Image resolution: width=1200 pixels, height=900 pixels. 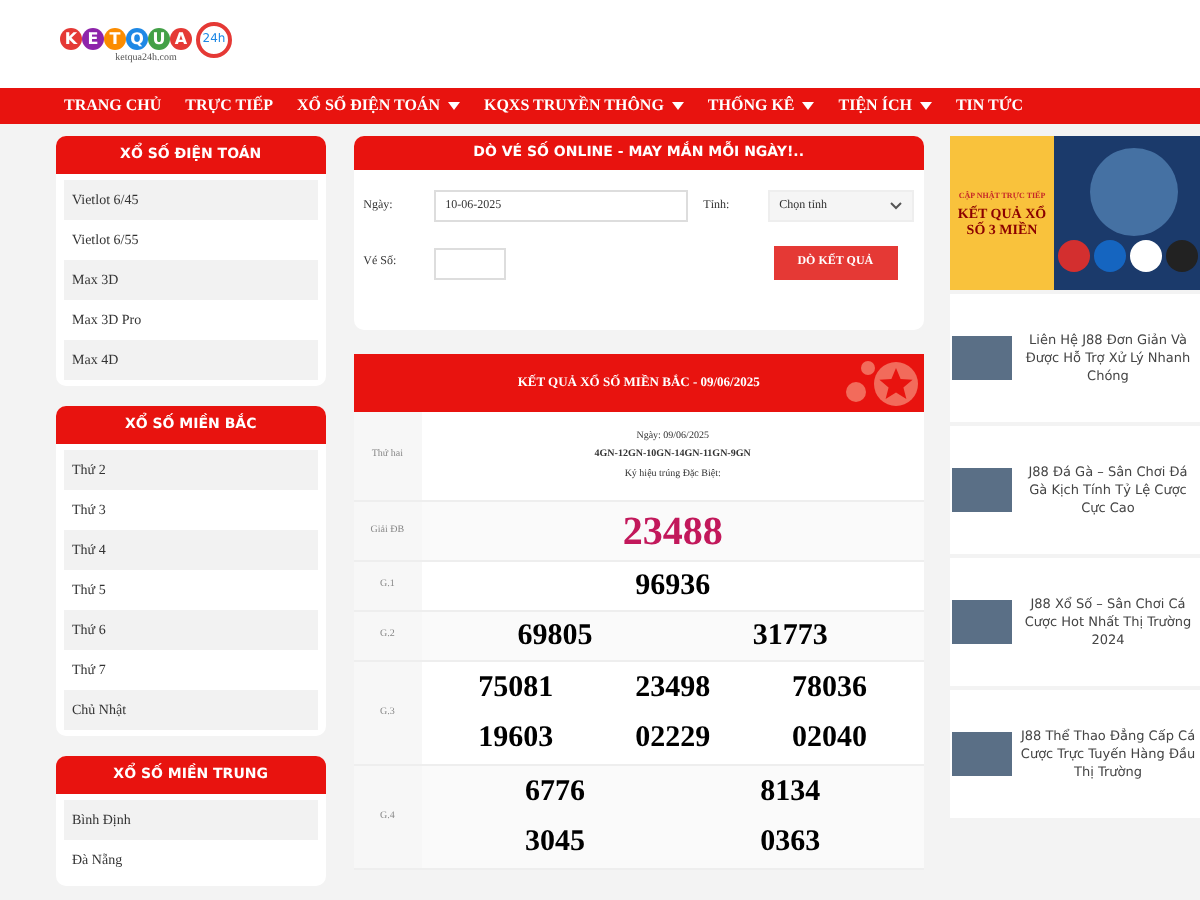 What do you see at coordinates (830, 688) in the screenshot?
I see `prize-number: 78036` at bounding box center [830, 688].